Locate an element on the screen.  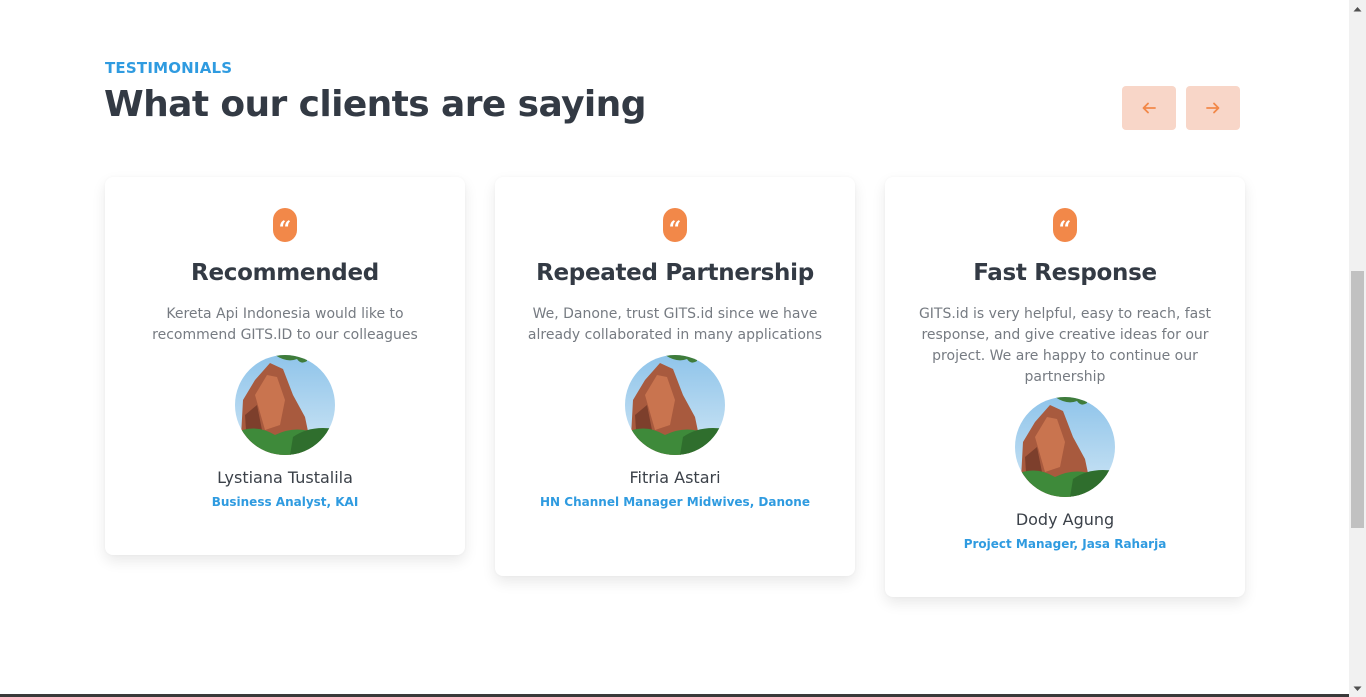
vertical-scrollbar is located at coordinates (1357, 348).